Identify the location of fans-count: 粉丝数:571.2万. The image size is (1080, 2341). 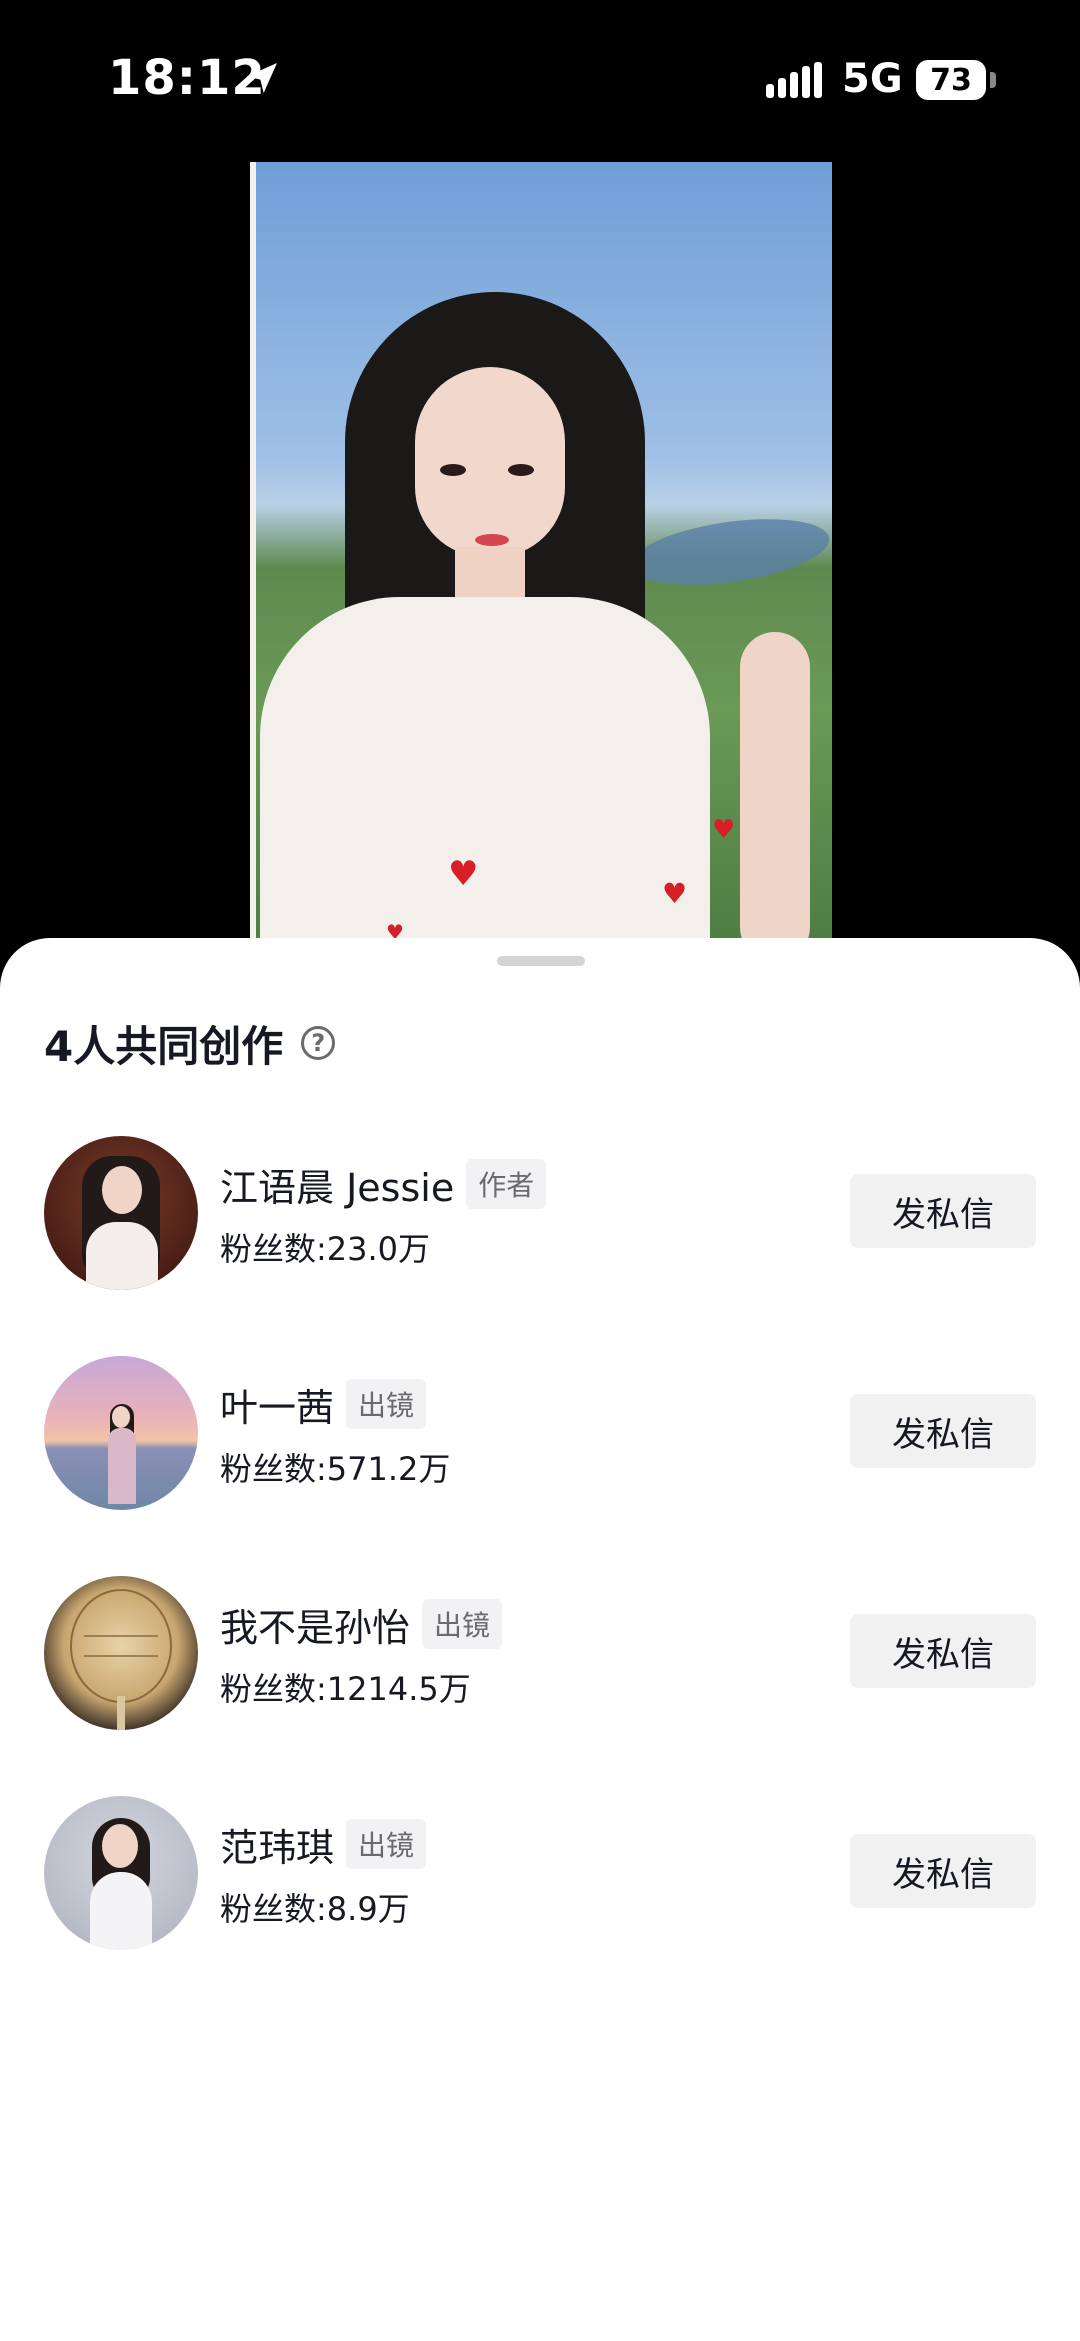
(335, 1469).